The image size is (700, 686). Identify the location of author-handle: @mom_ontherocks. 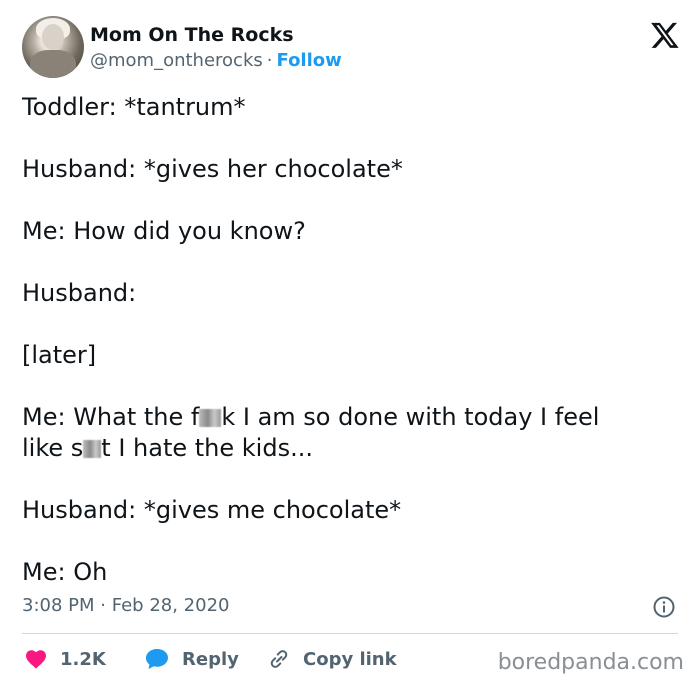
(176, 60).